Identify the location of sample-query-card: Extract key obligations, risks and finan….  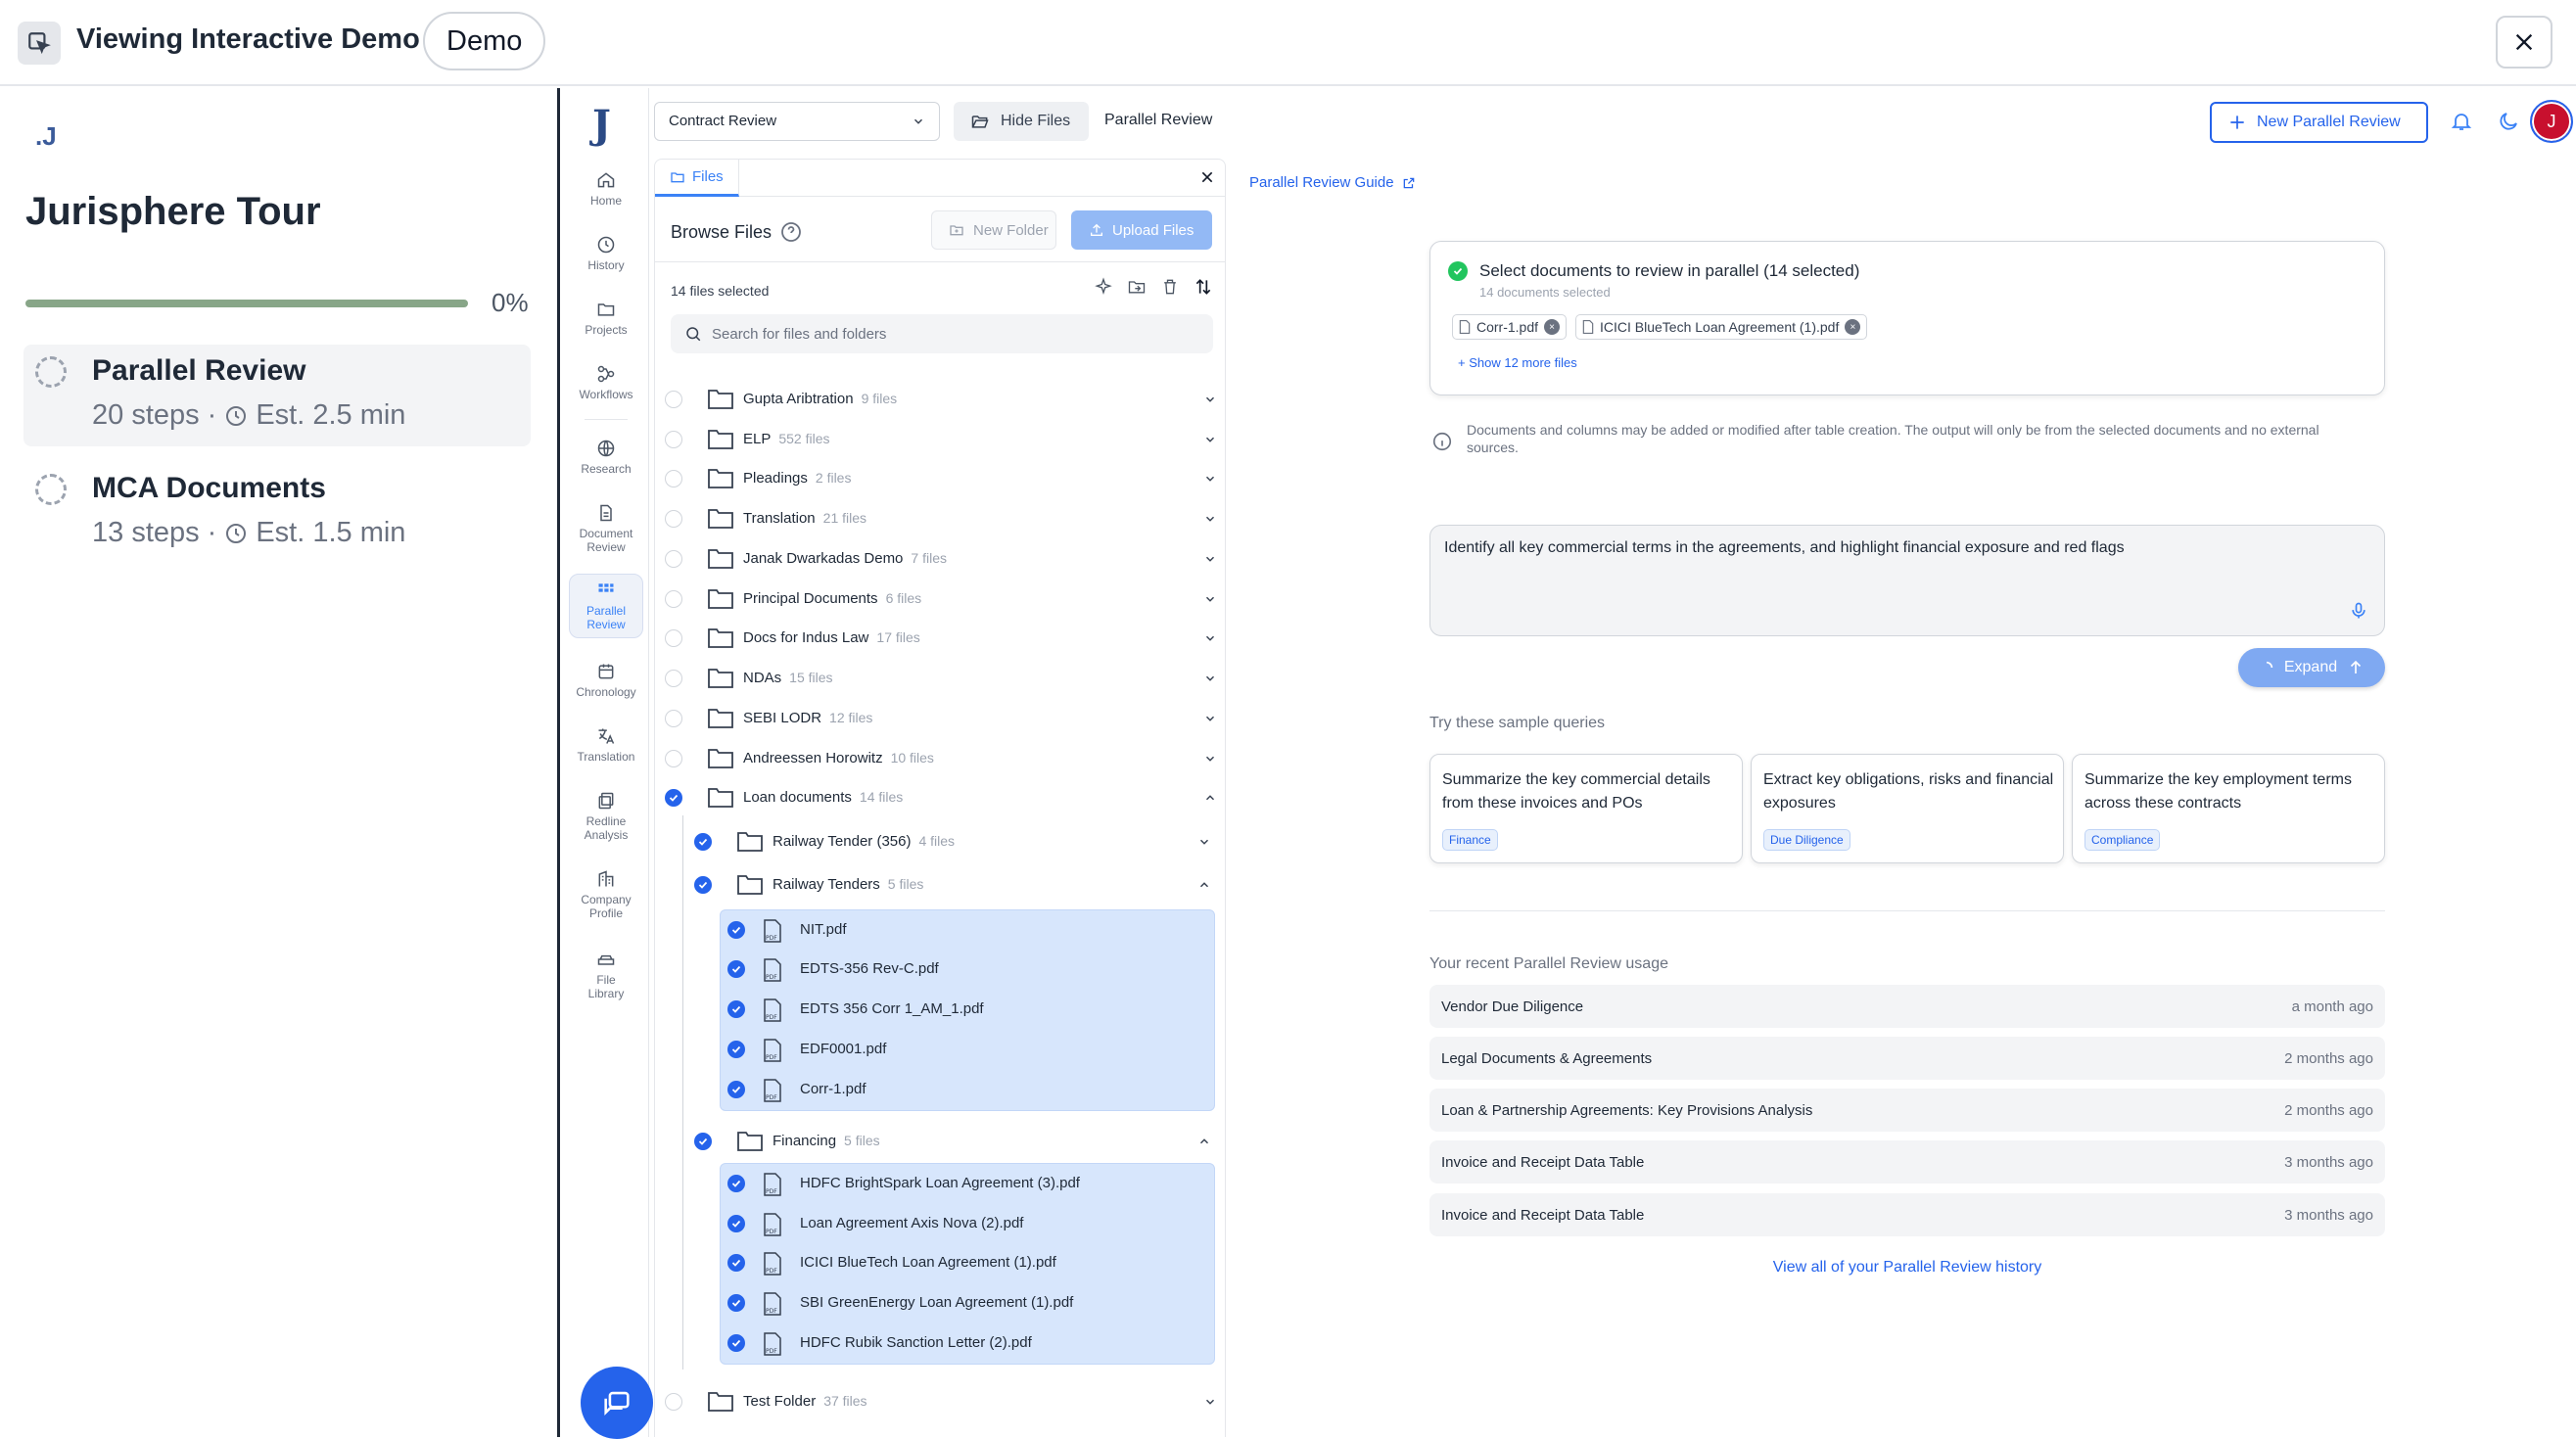
(1907, 808).